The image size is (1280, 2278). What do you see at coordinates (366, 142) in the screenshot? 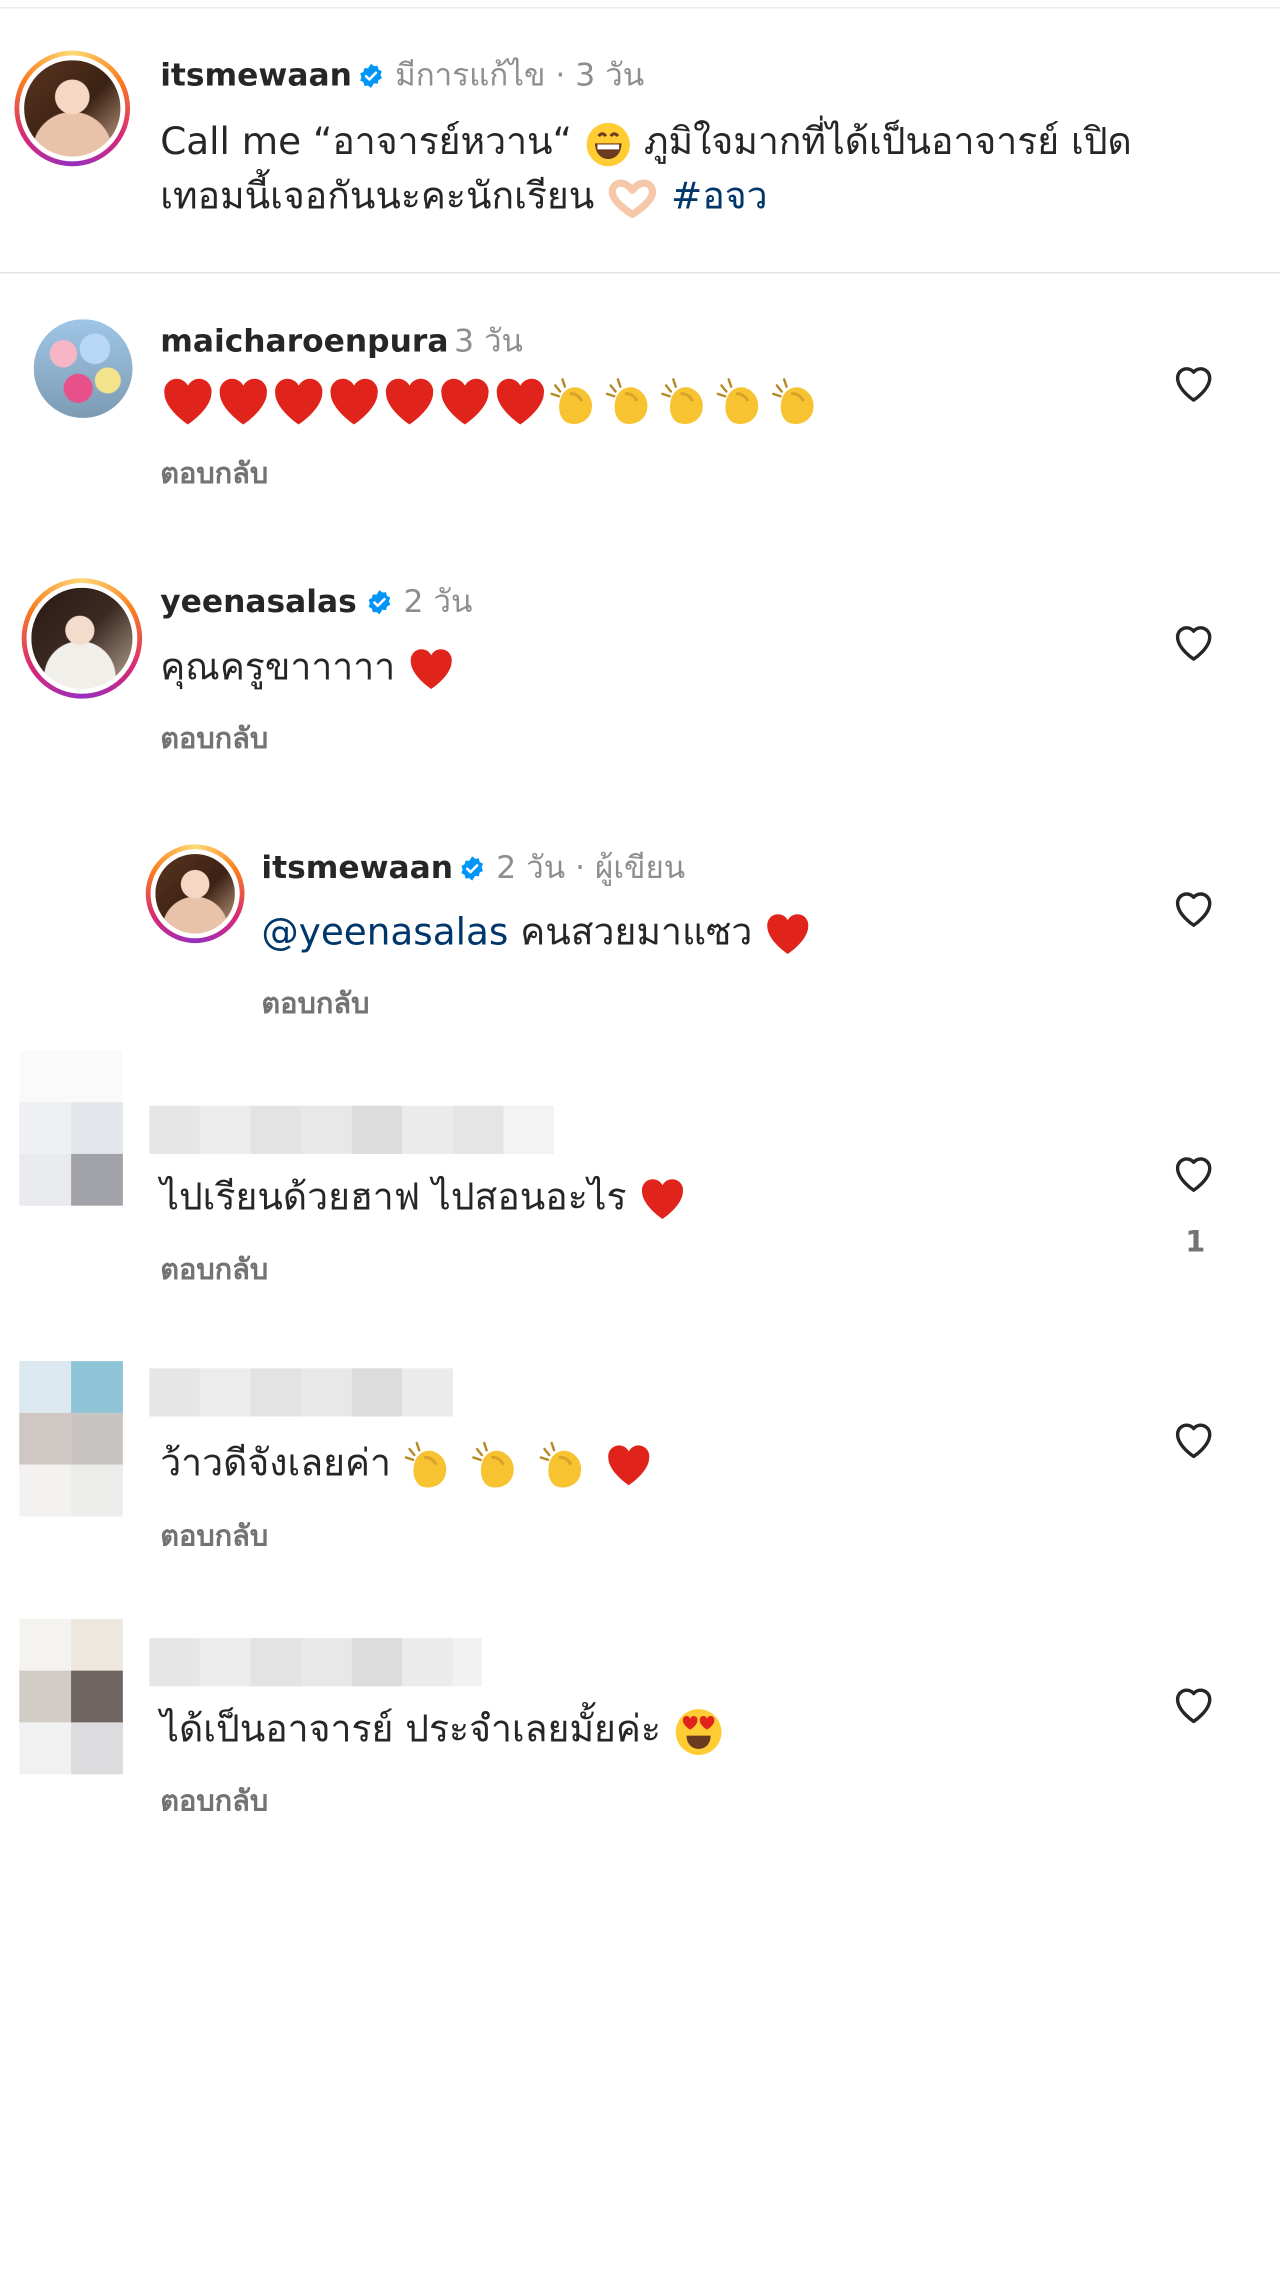
I see `caption-text-part-1: Call me “อาจารย์หวาน“` at bounding box center [366, 142].